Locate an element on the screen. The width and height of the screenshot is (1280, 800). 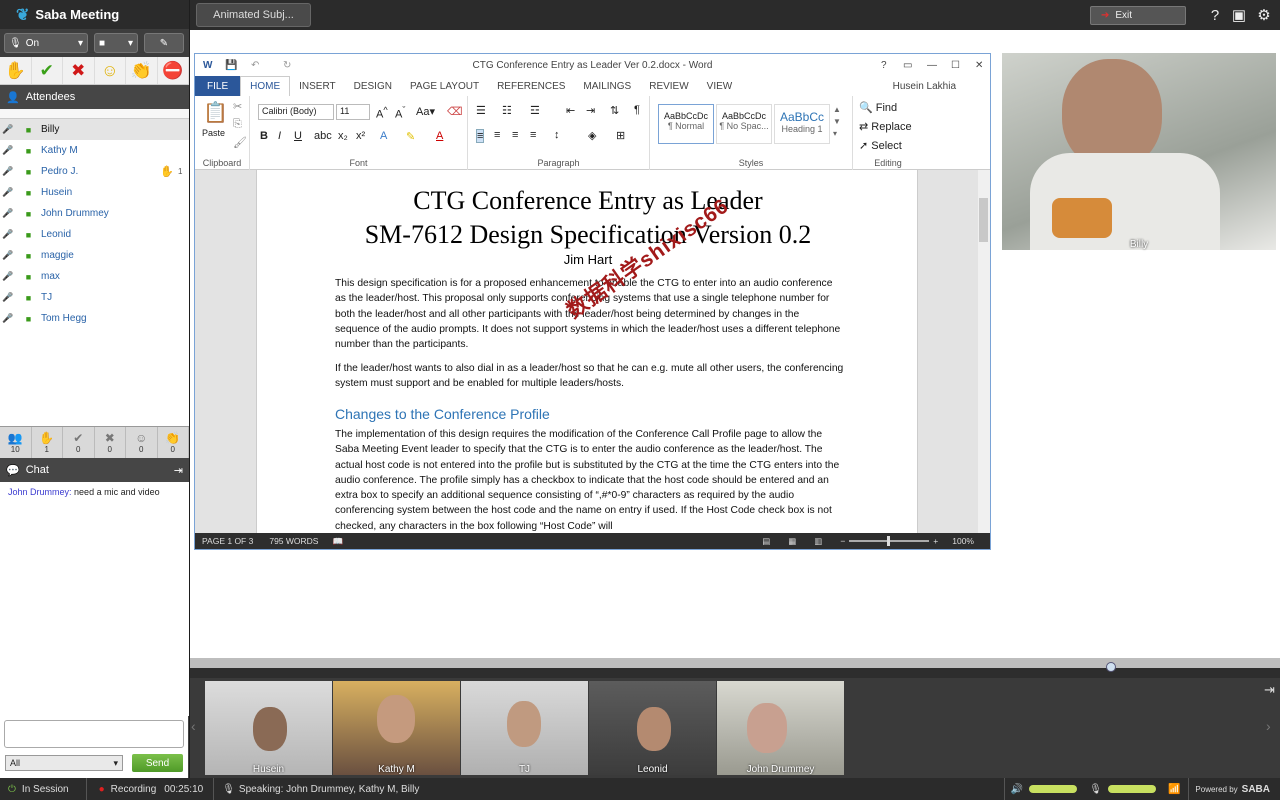
cross-icon: ✖ is located at coordinates (79, 70).